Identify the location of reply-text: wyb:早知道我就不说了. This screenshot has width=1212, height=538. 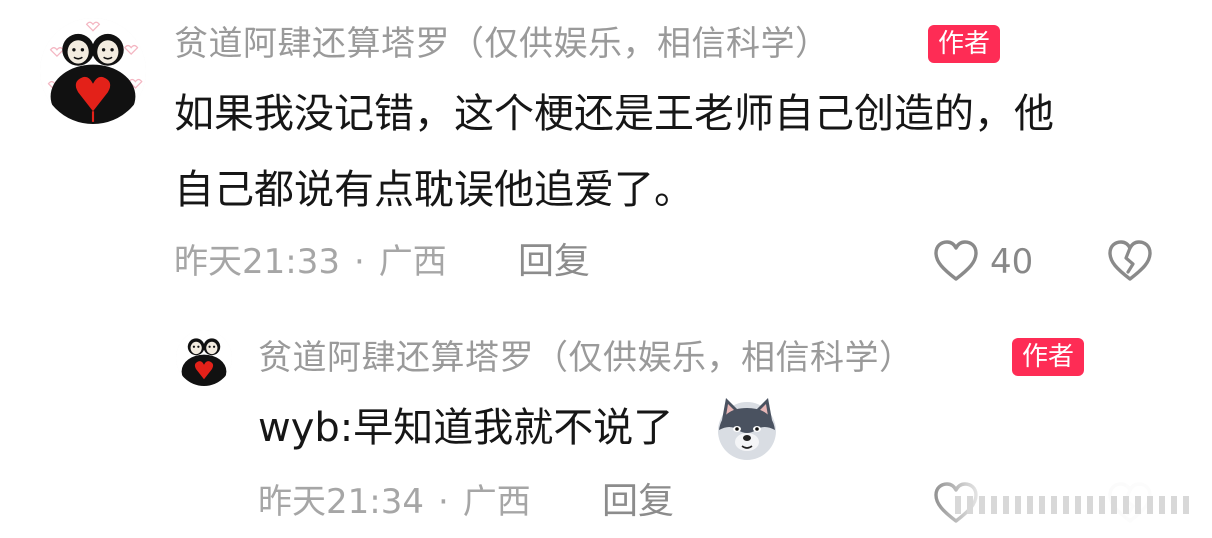
(466, 428).